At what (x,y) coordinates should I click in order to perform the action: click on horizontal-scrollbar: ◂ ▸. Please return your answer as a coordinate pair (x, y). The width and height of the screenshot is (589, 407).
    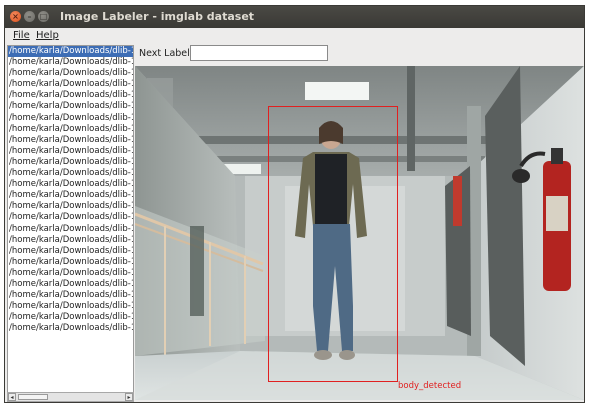
    Looking at the image, I should click on (70, 397).